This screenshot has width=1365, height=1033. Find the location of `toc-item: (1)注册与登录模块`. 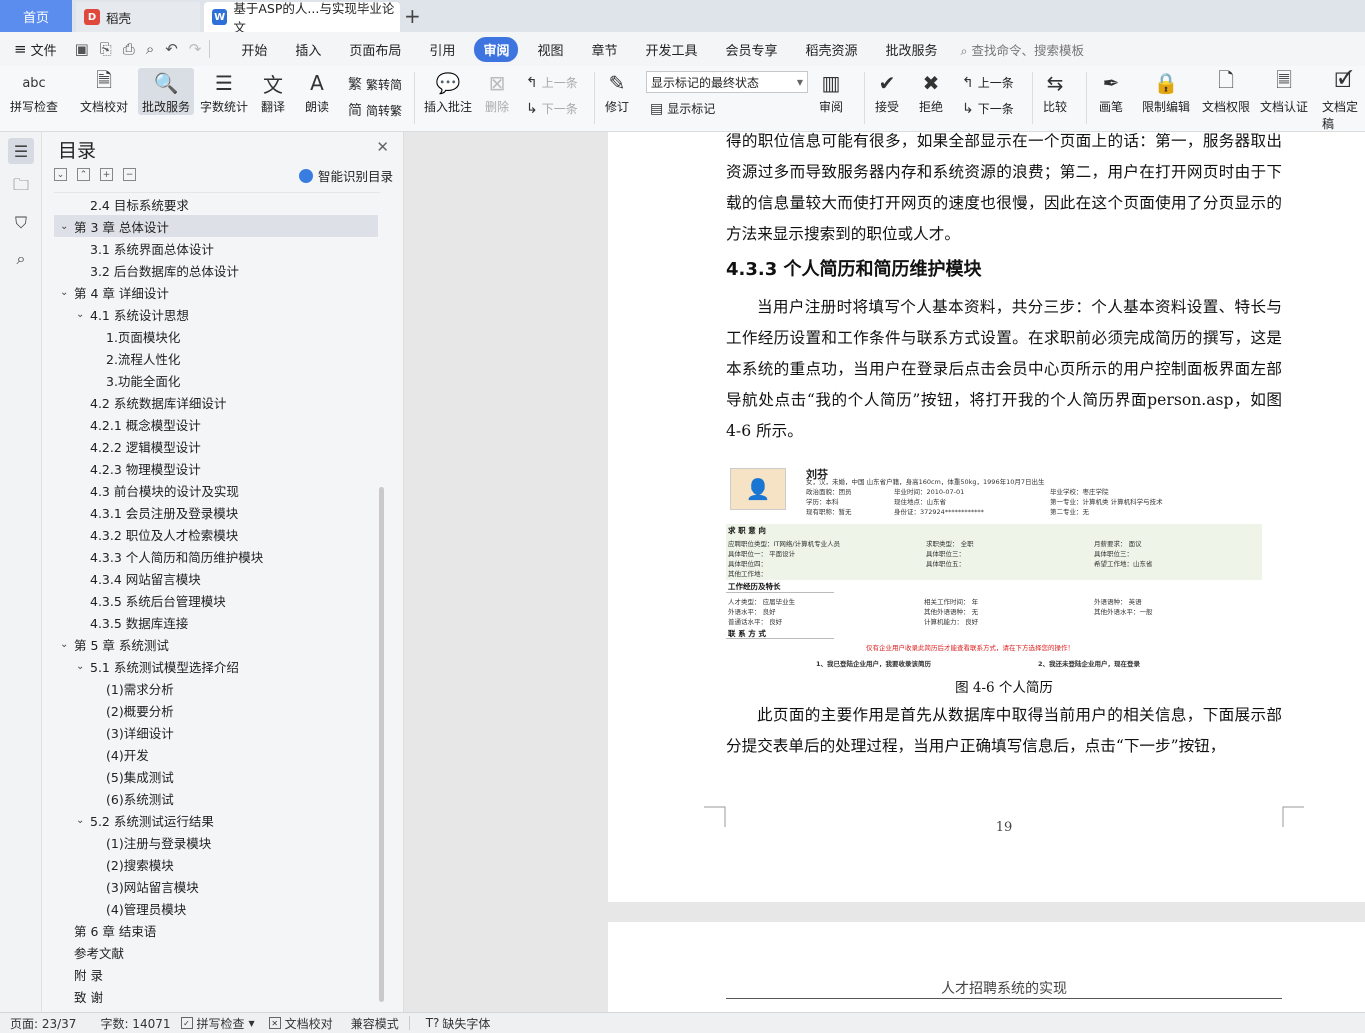

toc-item: (1)注册与登录模块 is located at coordinates (216, 842).